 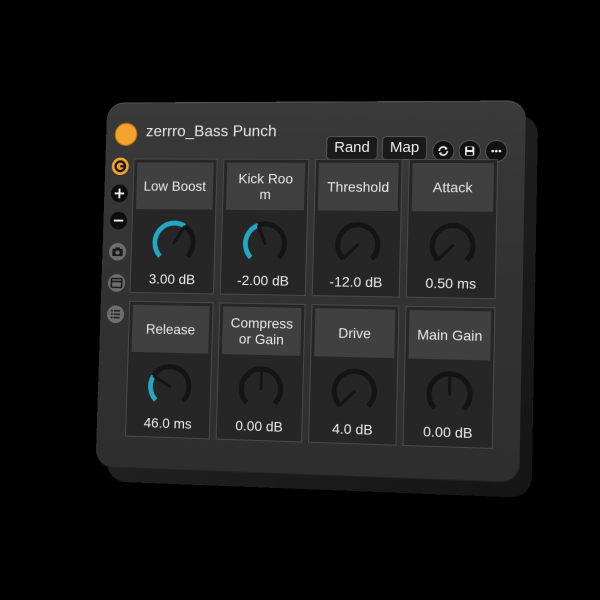 I want to click on knob-panel: Main Gain 0.00 dB, so click(x=449, y=377).